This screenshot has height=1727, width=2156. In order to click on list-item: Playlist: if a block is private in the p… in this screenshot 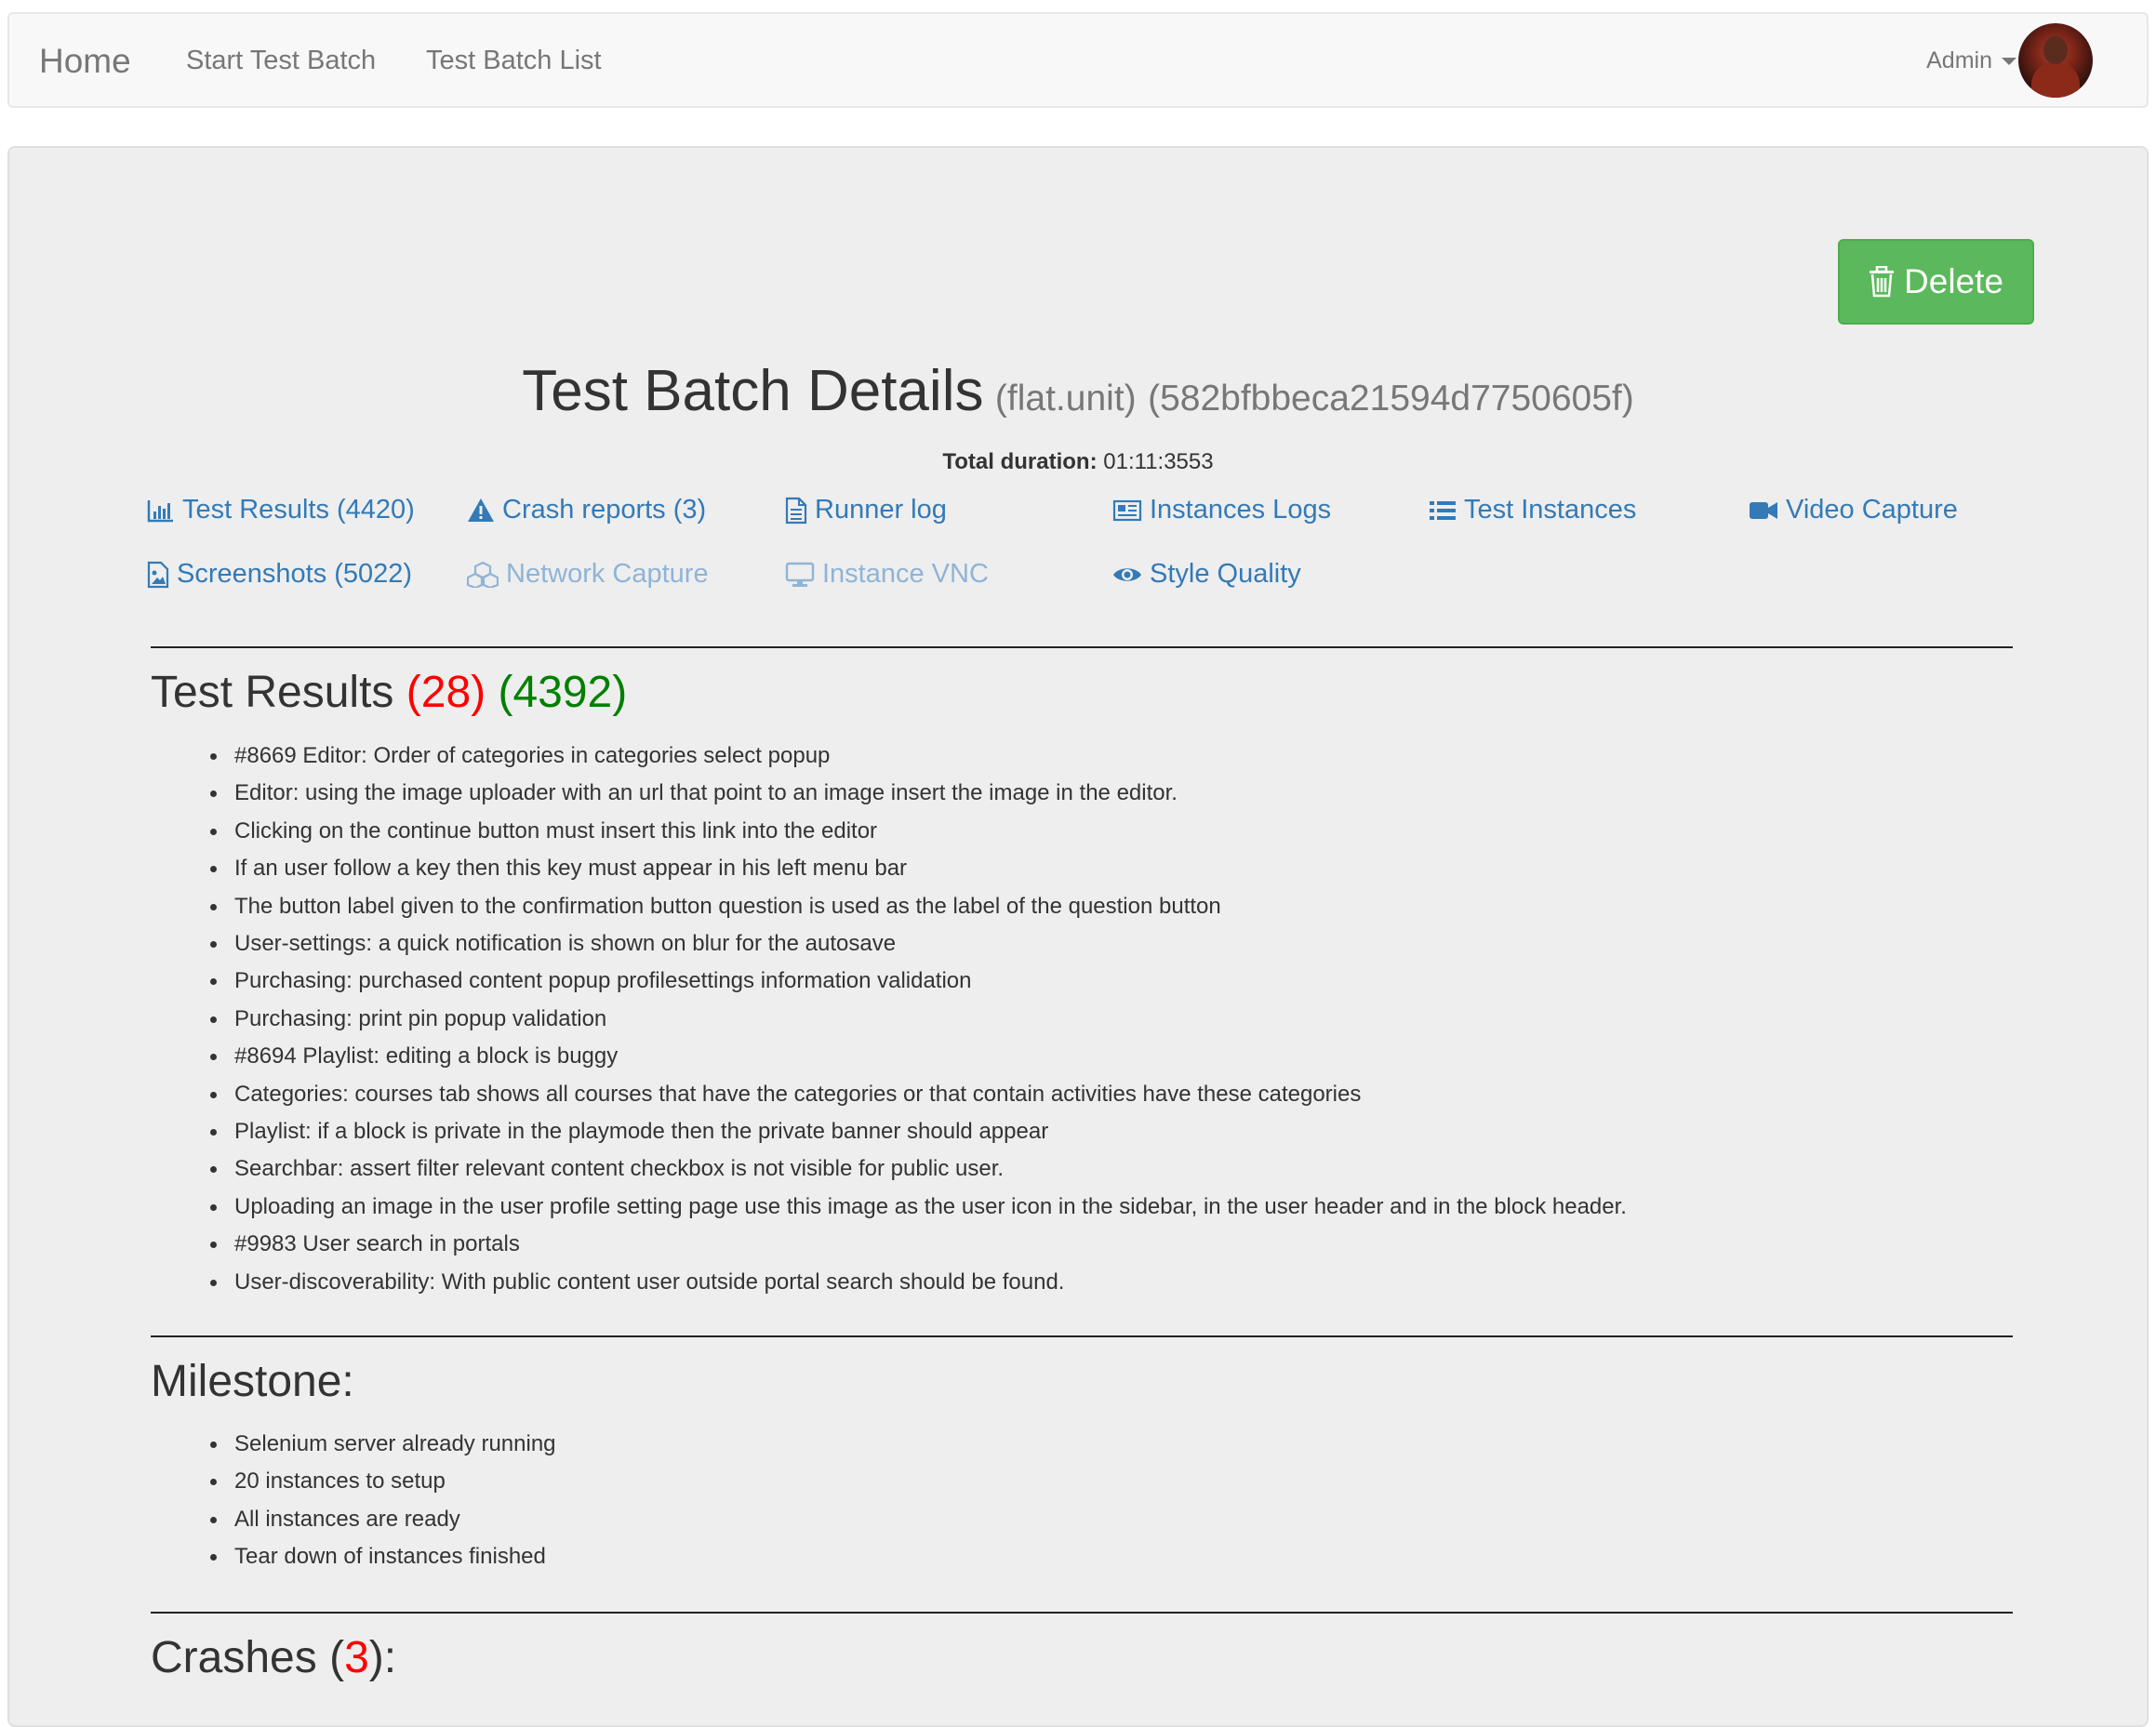, I will do `click(918, 1131)`.